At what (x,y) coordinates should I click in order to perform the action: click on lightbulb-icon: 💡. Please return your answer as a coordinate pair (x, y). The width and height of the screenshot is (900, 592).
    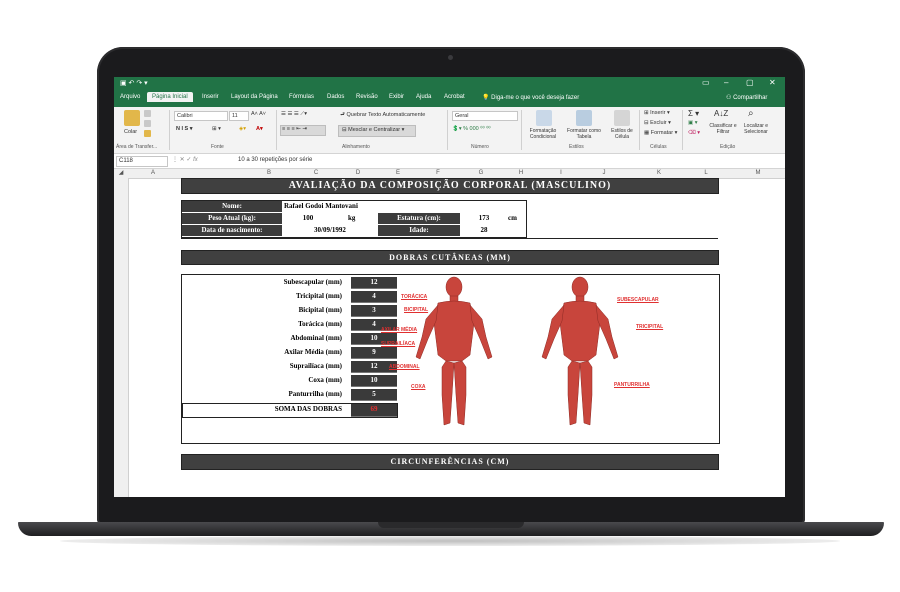
    Looking at the image, I should click on (486, 98).